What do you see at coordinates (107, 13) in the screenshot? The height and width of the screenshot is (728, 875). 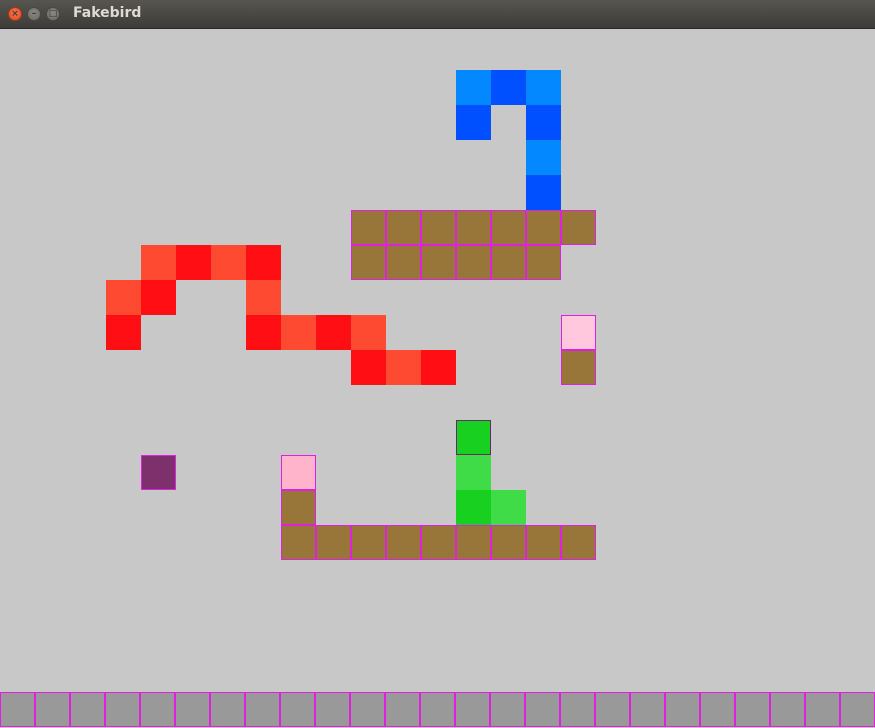 I see `window-title: Fakebird` at bounding box center [107, 13].